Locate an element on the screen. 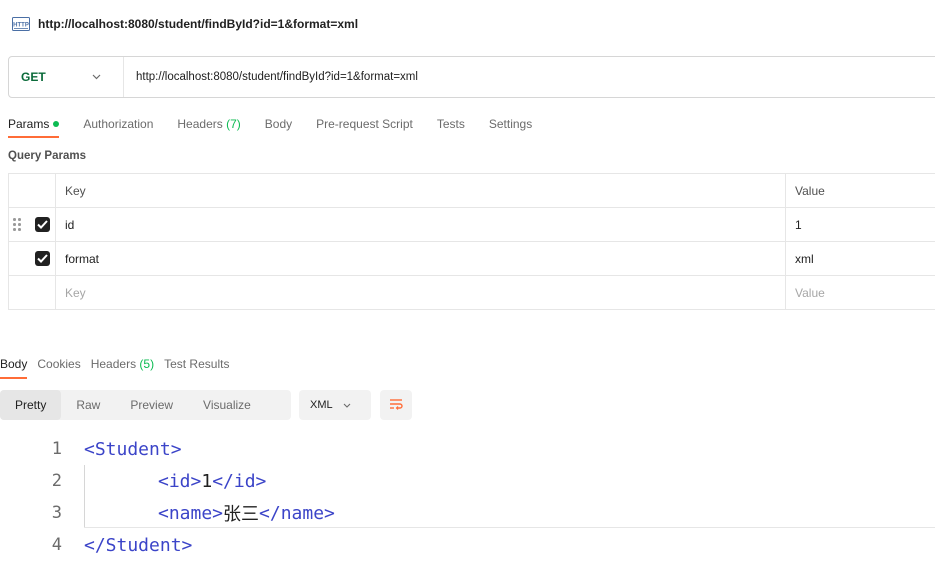 This screenshot has height=561, width=935. drag-handle-icon is located at coordinates (18, 225).